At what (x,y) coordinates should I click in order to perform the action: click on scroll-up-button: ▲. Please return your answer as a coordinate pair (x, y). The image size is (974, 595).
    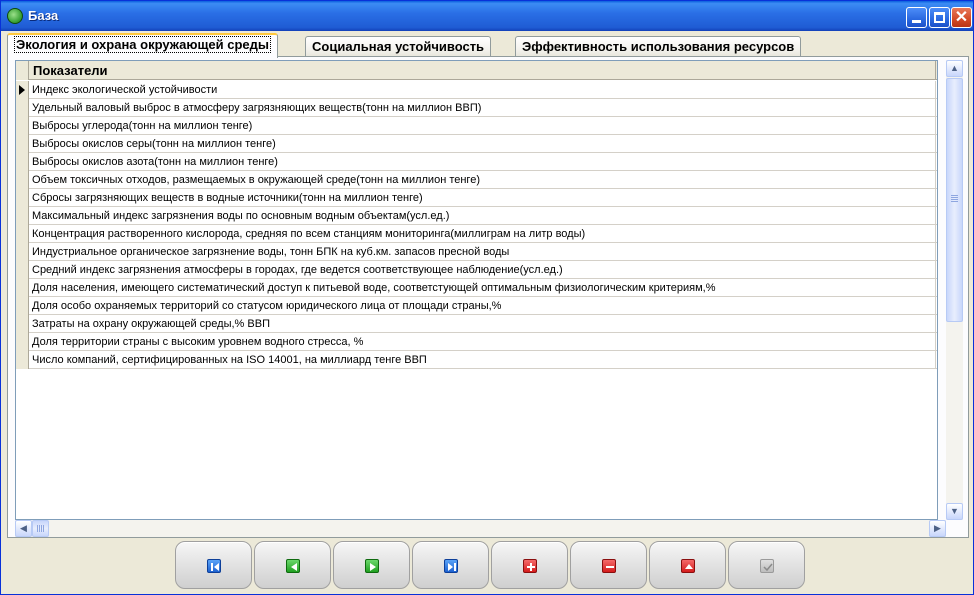
    Looking at the image, I should click on (954, 68).